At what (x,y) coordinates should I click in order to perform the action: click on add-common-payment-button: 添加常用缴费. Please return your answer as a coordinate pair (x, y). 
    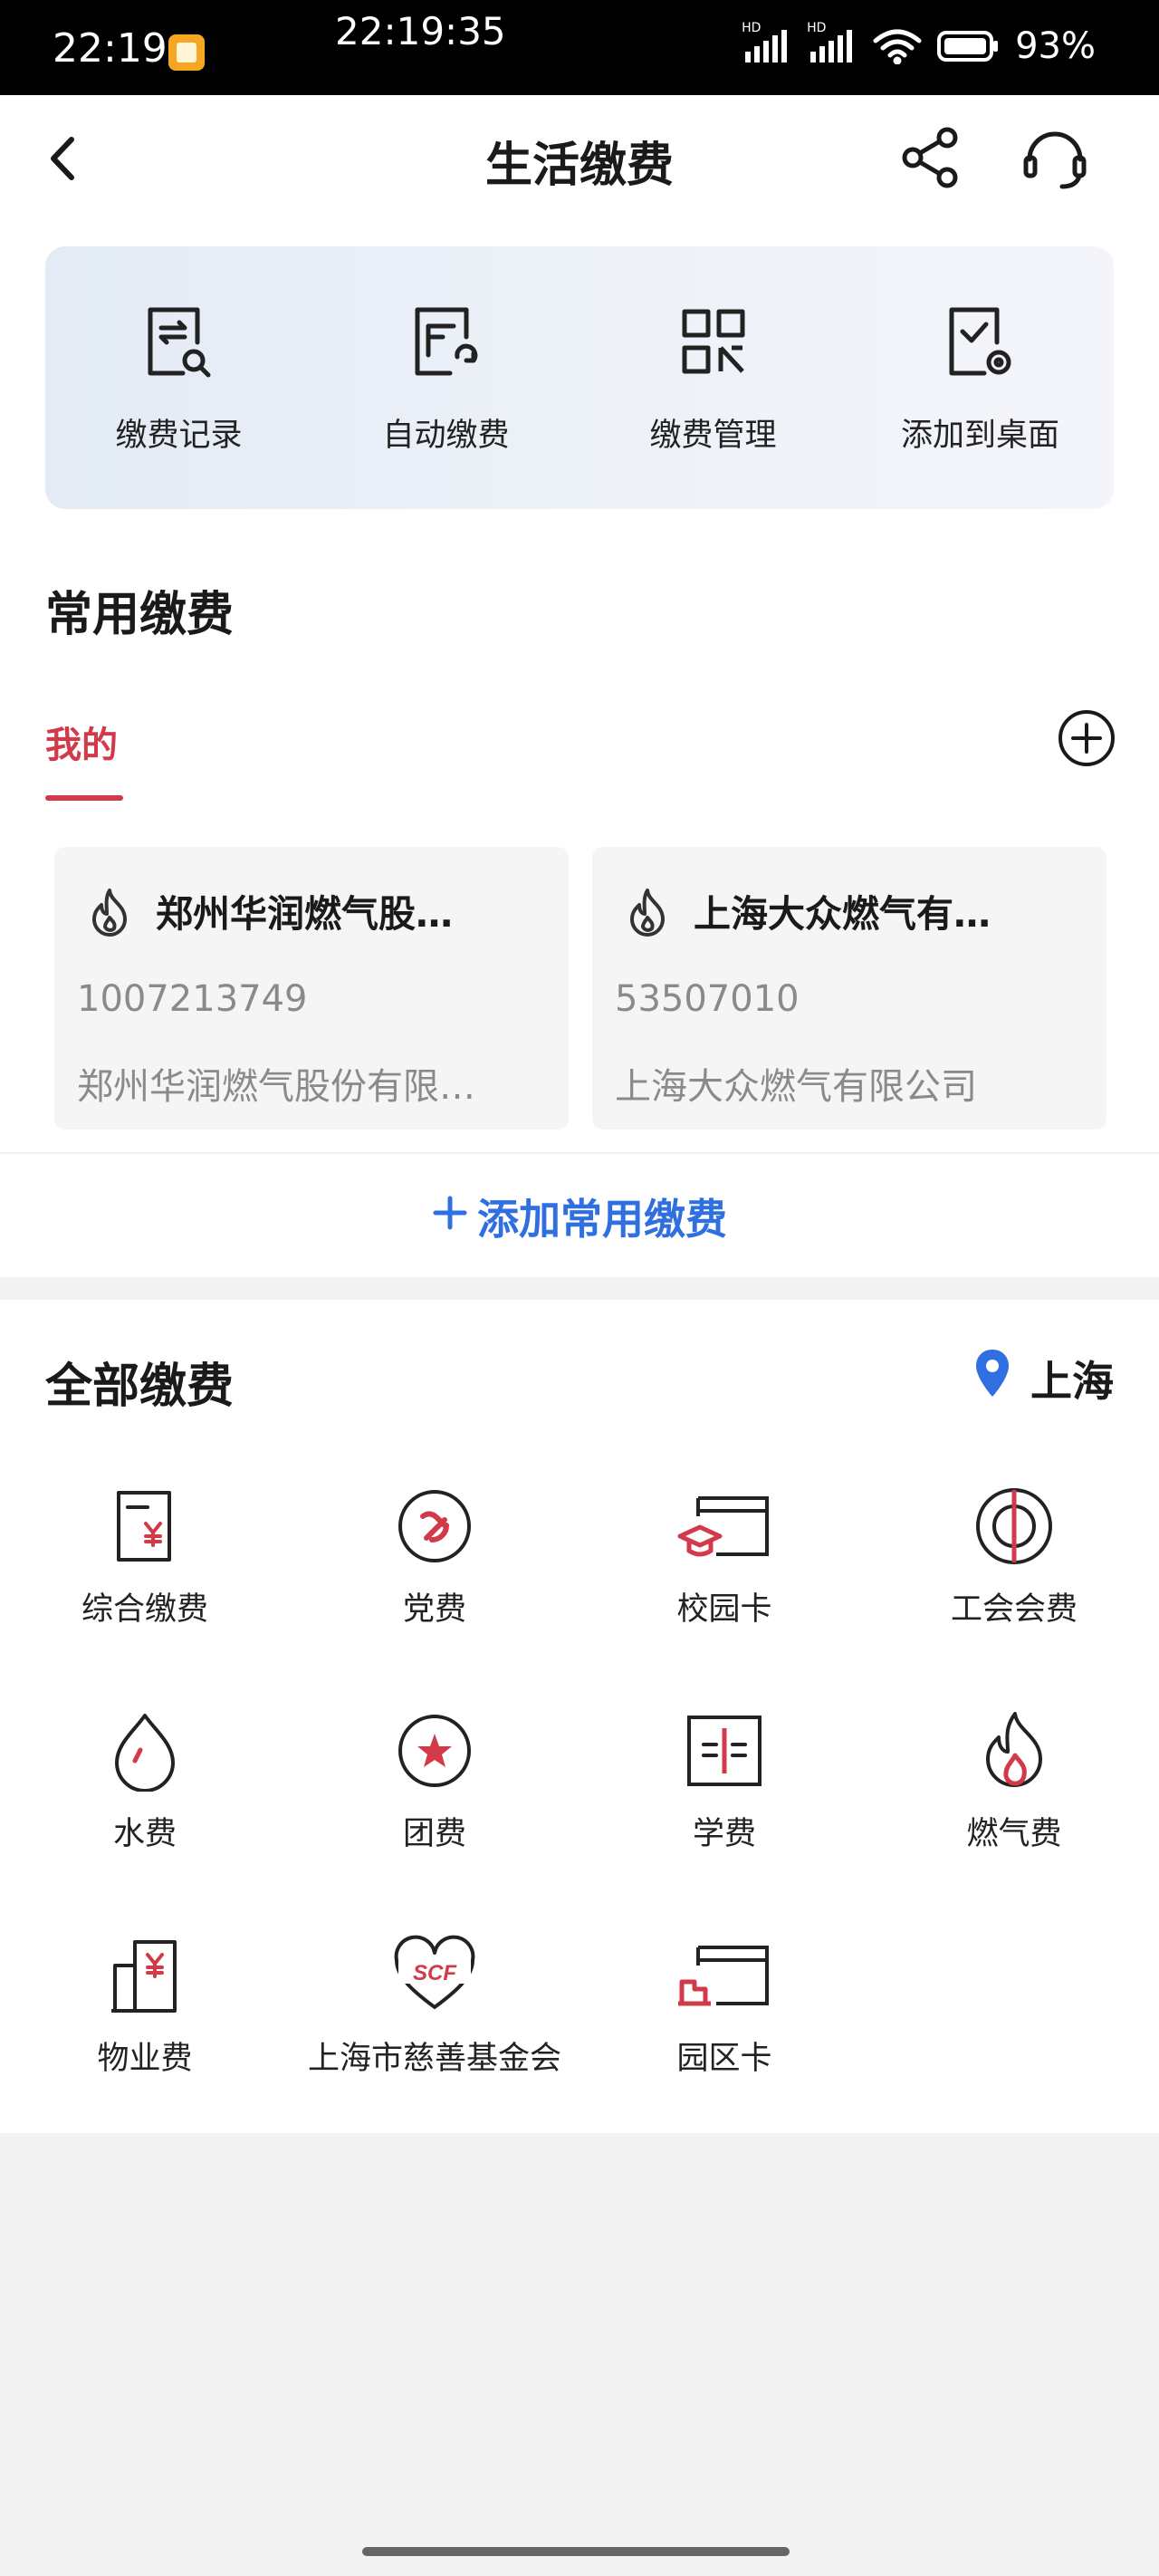
    Looking at the image, I should click on (579, 1216).